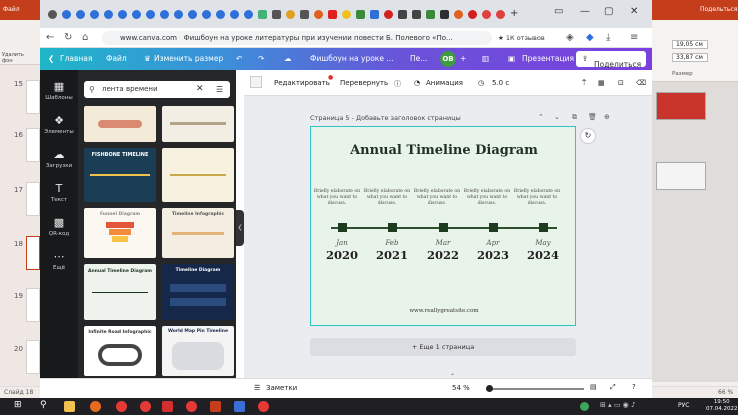 The width and height of the screenshot is (738, 415). Describe the element at coordinates (601, 83) in the screenshot. I see `transparency-icon: ▦` at that location.